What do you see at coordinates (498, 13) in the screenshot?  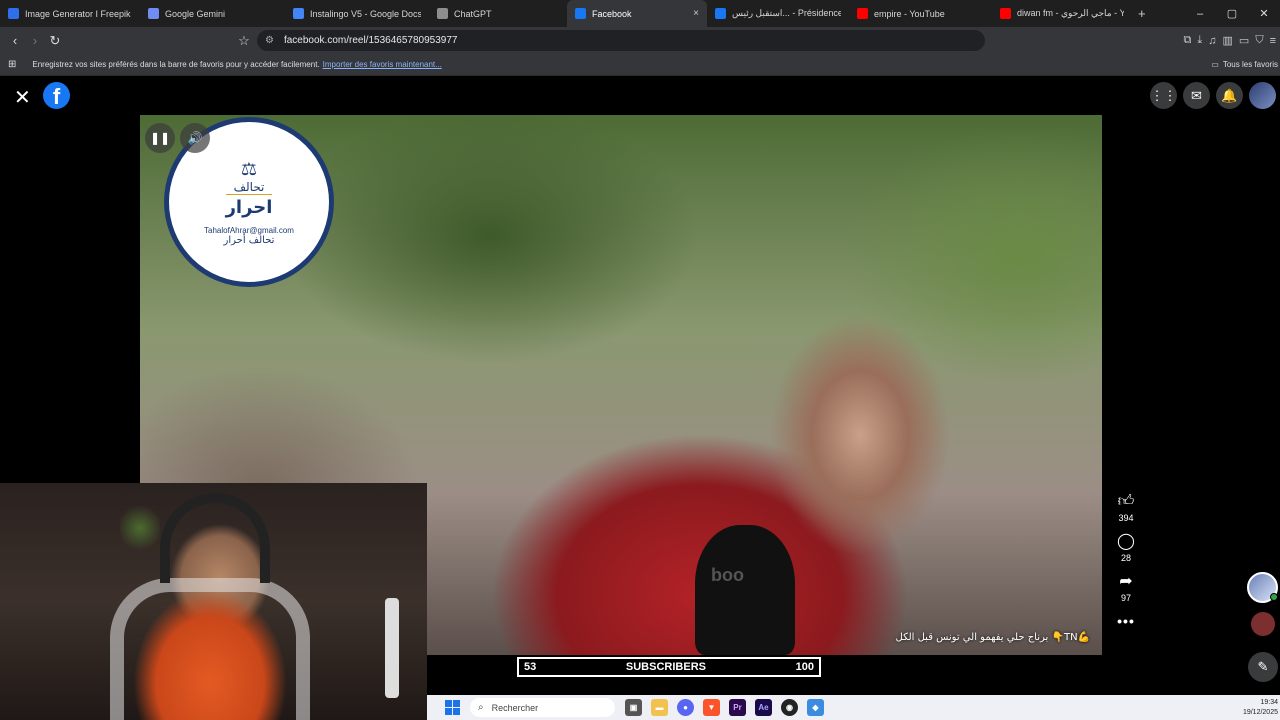 I see `browser-tab: ChatGPT` at bounding box center [498, 13].